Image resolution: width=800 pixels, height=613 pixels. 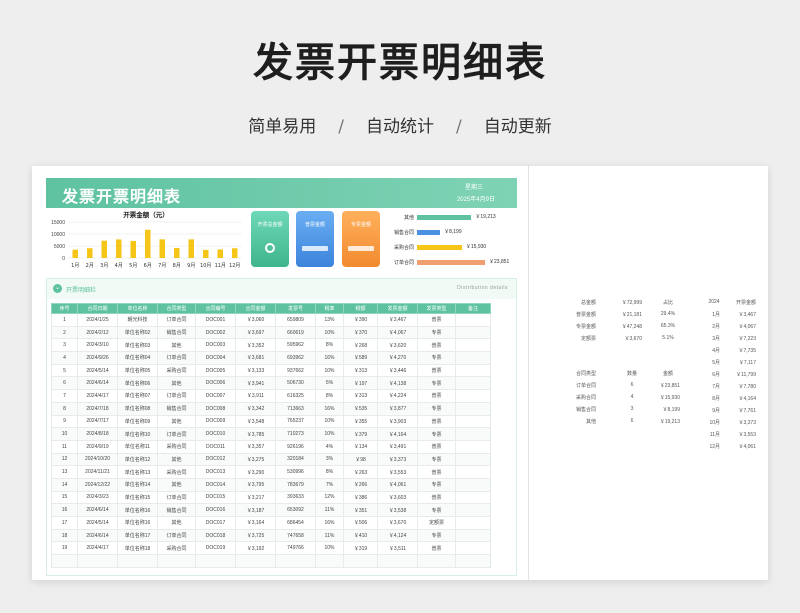 What do you see at coordinates (360, 459) in the screenshot?
I see `table-cell: ￥98` at bounding box center [360, 459].